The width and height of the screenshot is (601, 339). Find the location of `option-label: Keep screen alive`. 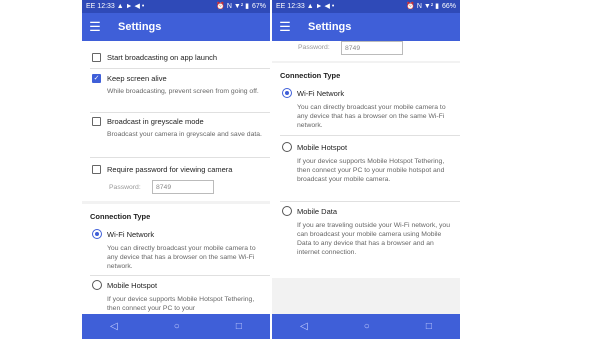

option-label: Keep screen alive is located at coordinates (137, 78).